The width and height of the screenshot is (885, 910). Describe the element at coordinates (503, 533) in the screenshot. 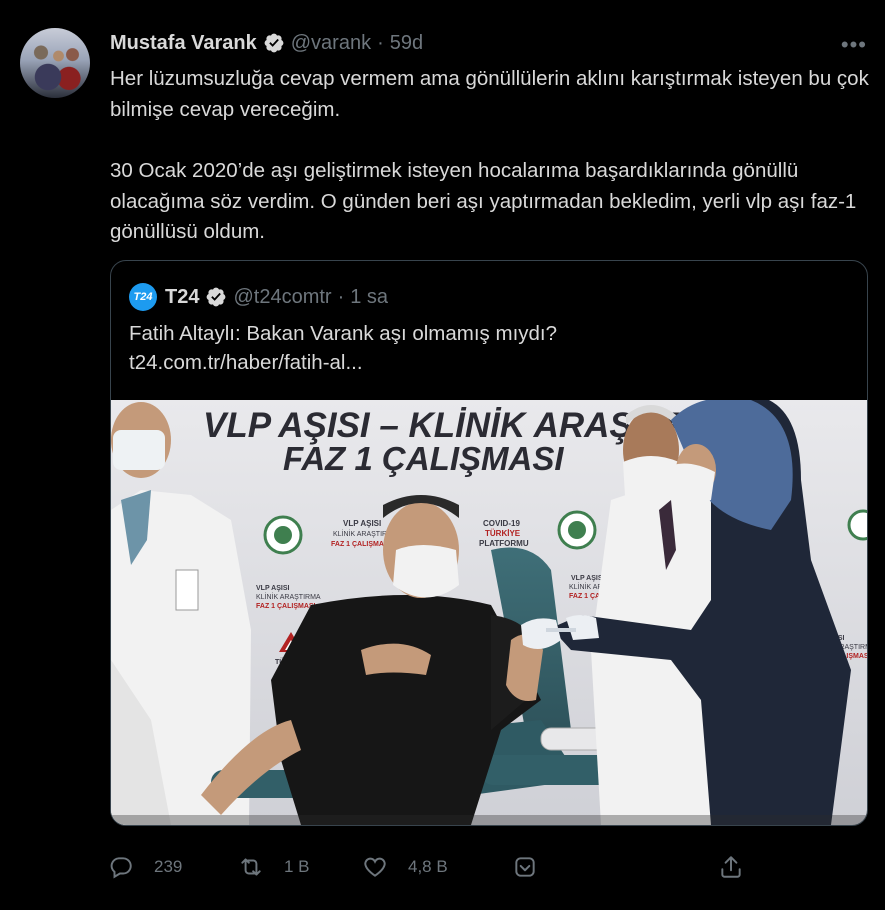

I see `covid-label: TÜRKİYE` at that location.